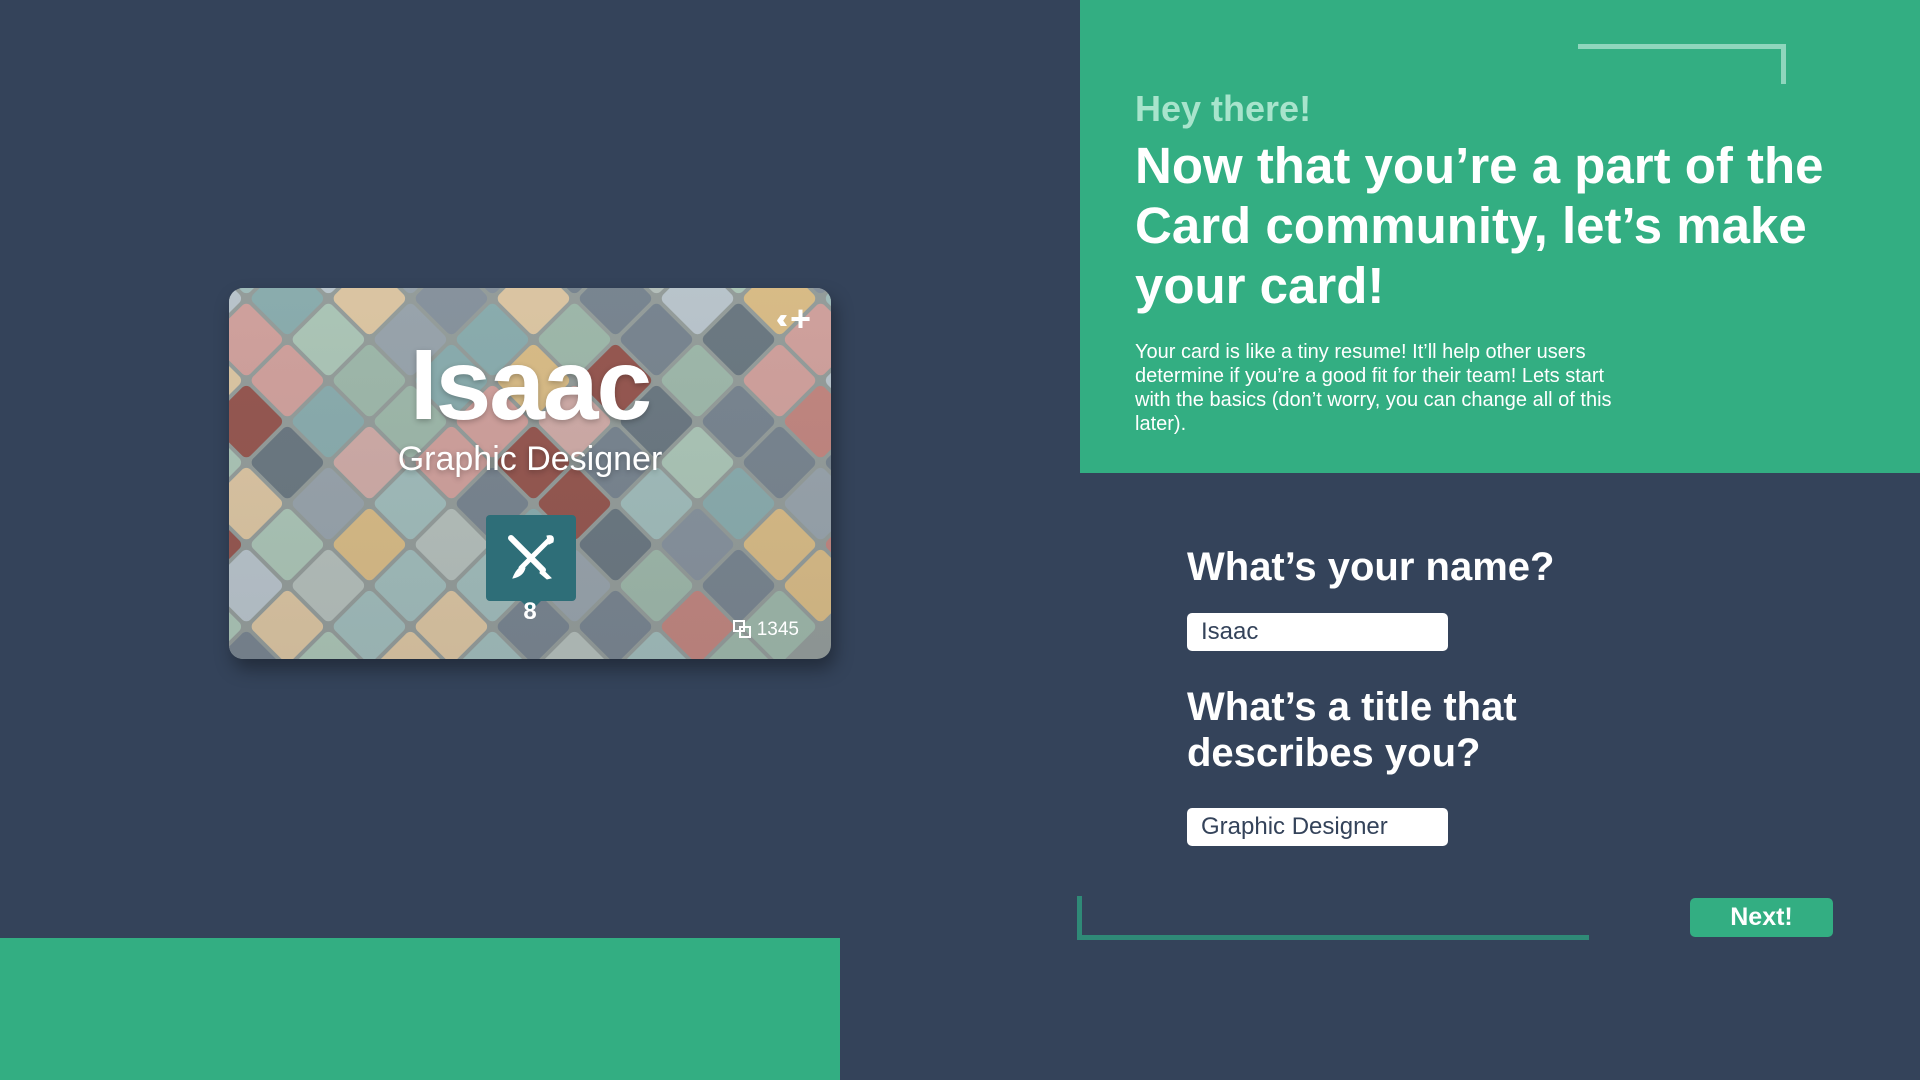 Image resolution: width=1920 pixels, height=1080 pixels. What do you see at coordinates (1352, 730) in the screenshot?
I see `title-question: What’s a title that describes you?` at bounding box center [1352, 730].